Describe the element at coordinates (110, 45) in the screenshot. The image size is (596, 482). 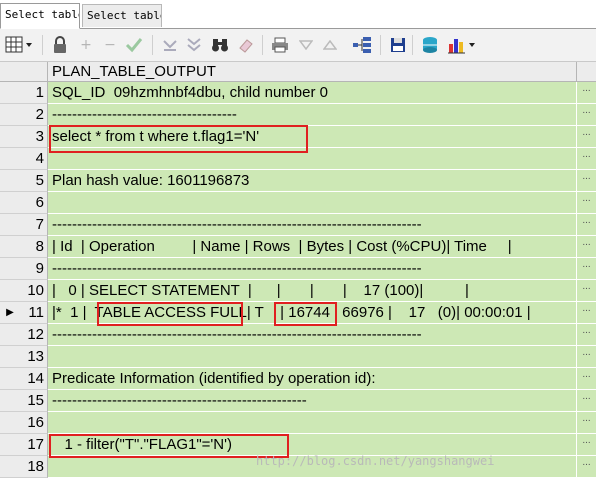
I see `minus-icon: −` at that location.